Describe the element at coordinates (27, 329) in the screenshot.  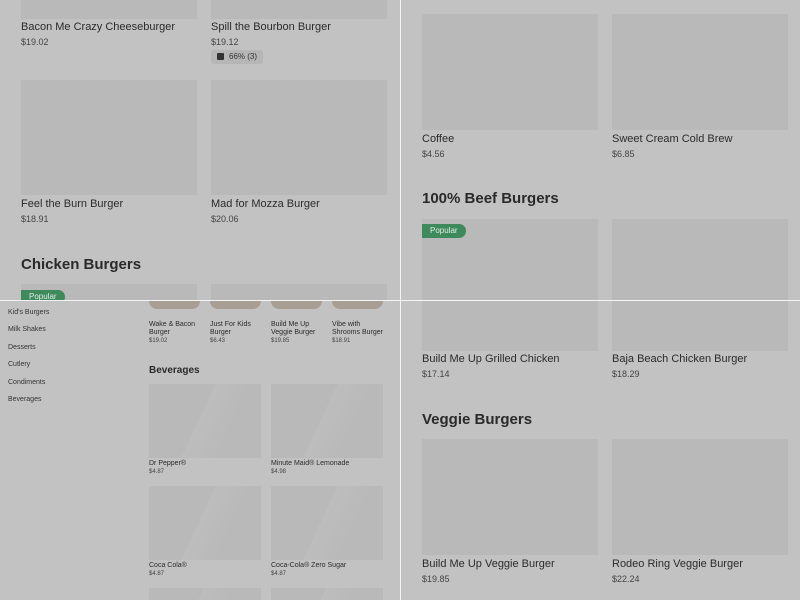
I see `sidebar-item-milk-shakes: Milk Shakes` at that location.